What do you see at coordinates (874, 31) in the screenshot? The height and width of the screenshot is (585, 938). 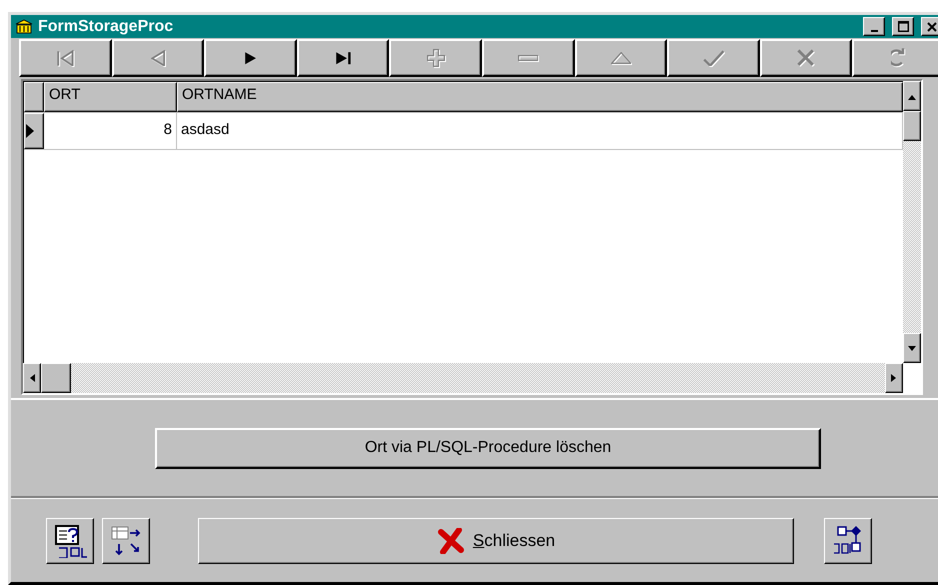 I see `minimize-icon` at bounding box center [874, 31].